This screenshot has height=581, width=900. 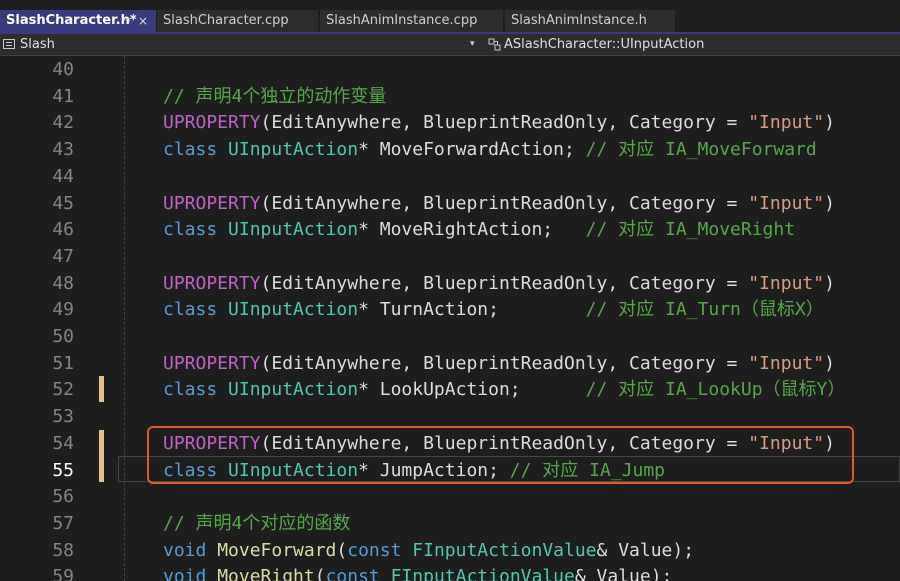 What do you see at coordinates (63, 496) in the screenshot?
I see `line-number: 56` at bounding box center [63, 496].